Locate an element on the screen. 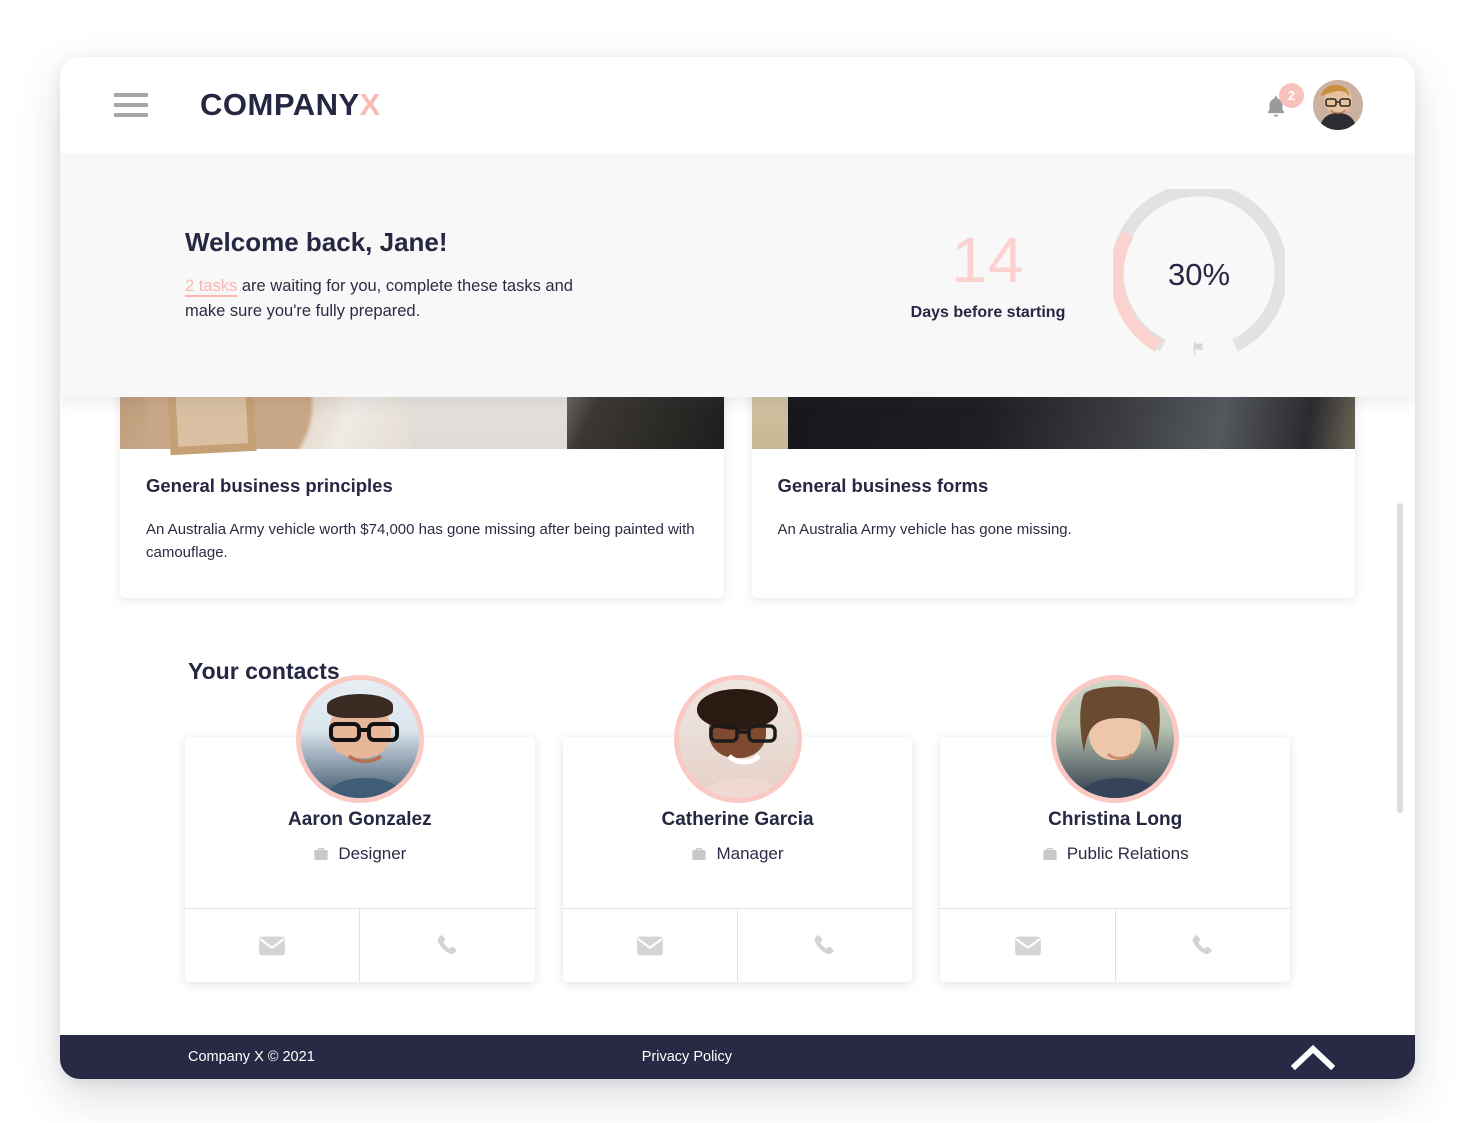 Image resolution: width=1475 pixels, height=1123 pixels. scroll-to-top-button is located at coordinates (1313, 1057).